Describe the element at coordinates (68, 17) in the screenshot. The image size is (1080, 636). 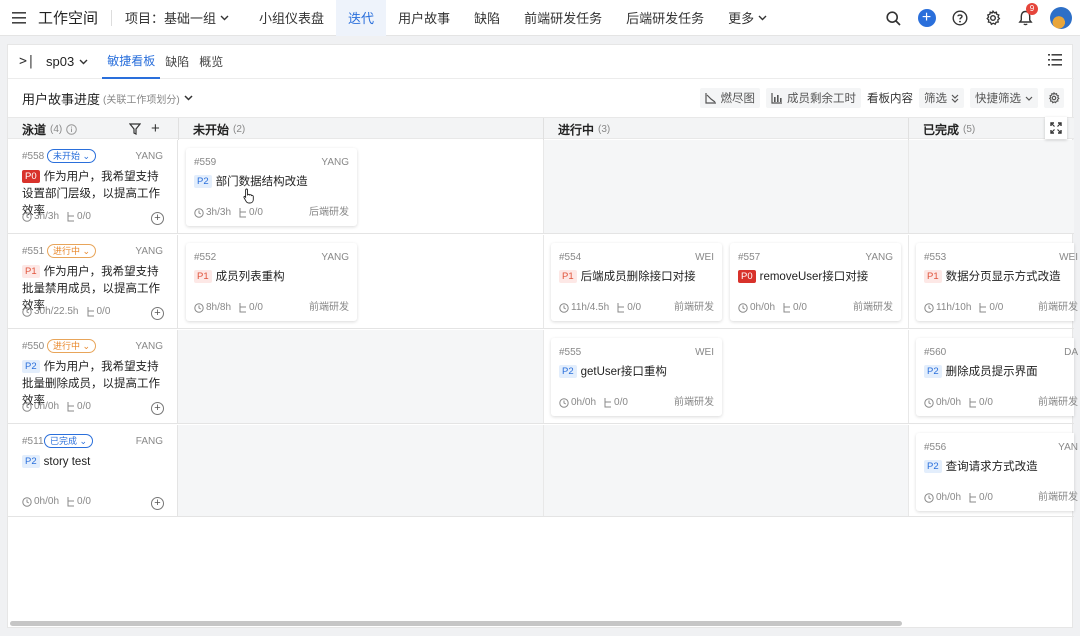
I see `workspace-title: 工作空间` at that location.